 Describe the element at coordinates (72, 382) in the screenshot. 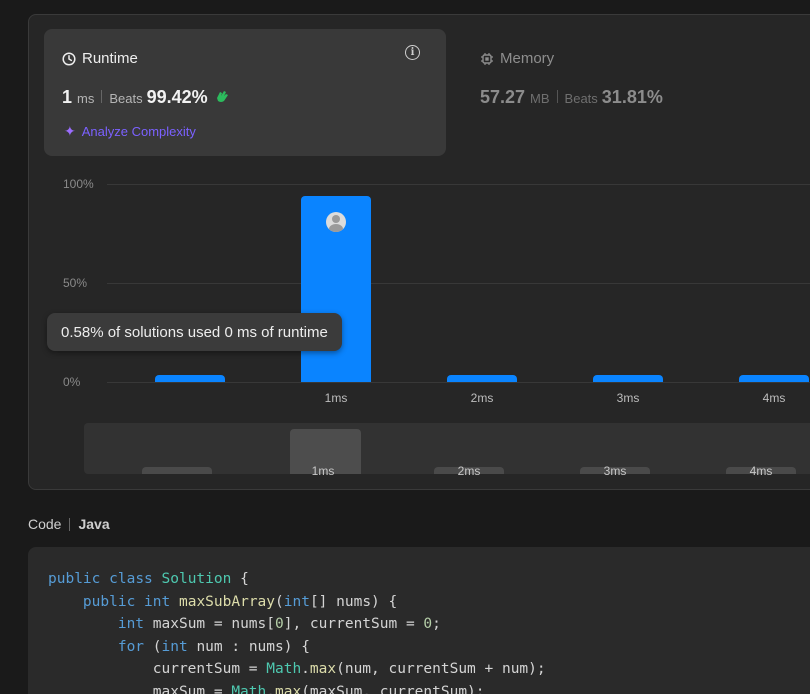

I see `y-tick-label: 0%` at that location.